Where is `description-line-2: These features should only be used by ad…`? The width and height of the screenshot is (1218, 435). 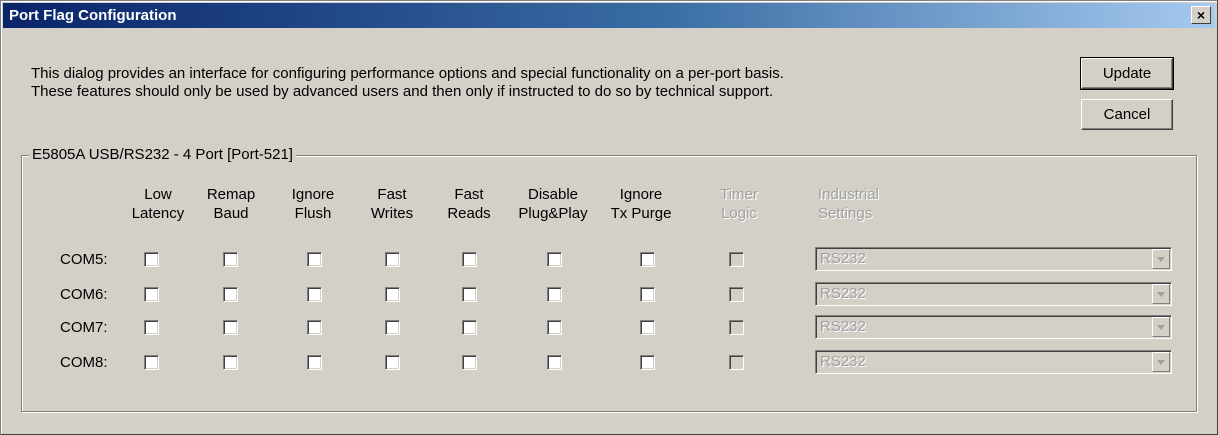
description-line-2: These features should only be used by ad… is located at coordinates (402, 91).